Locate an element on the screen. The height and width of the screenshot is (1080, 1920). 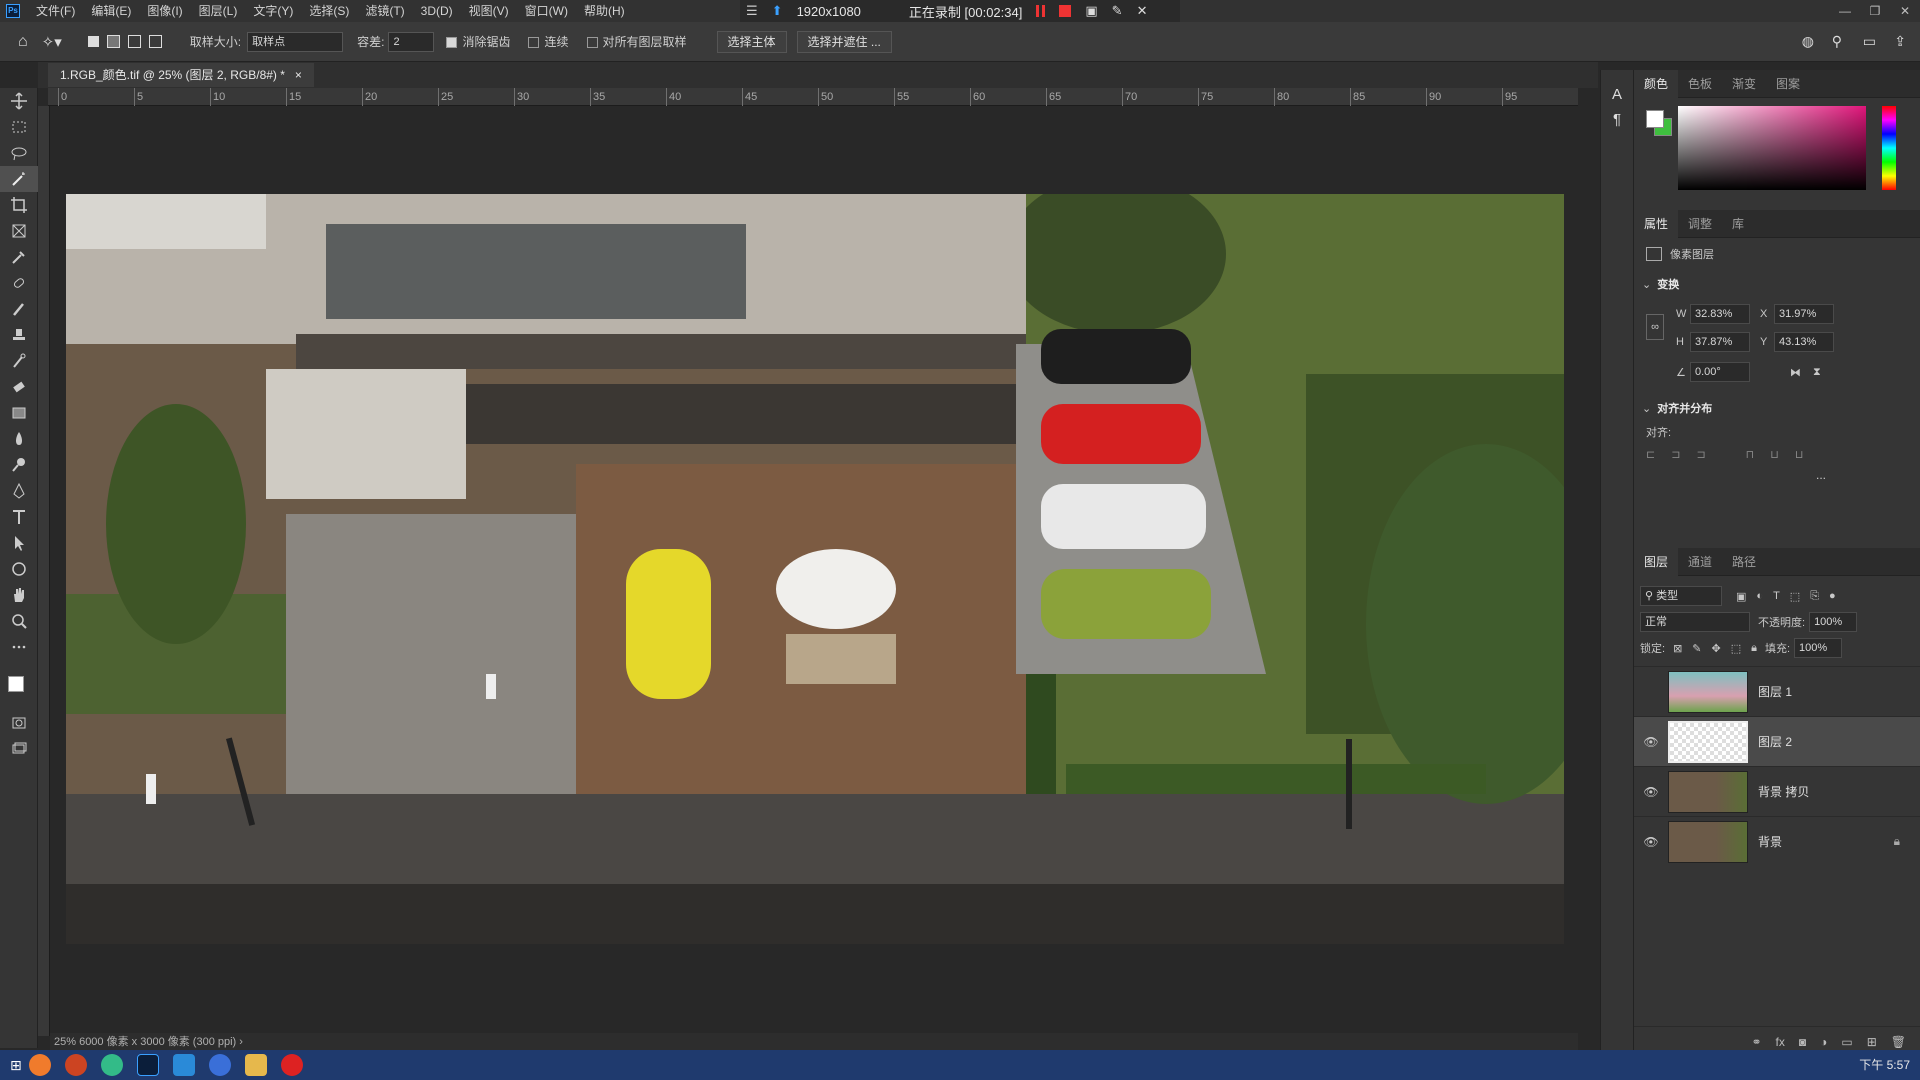
menu-3d: 3D(D) is located at coordinates (437, 11).